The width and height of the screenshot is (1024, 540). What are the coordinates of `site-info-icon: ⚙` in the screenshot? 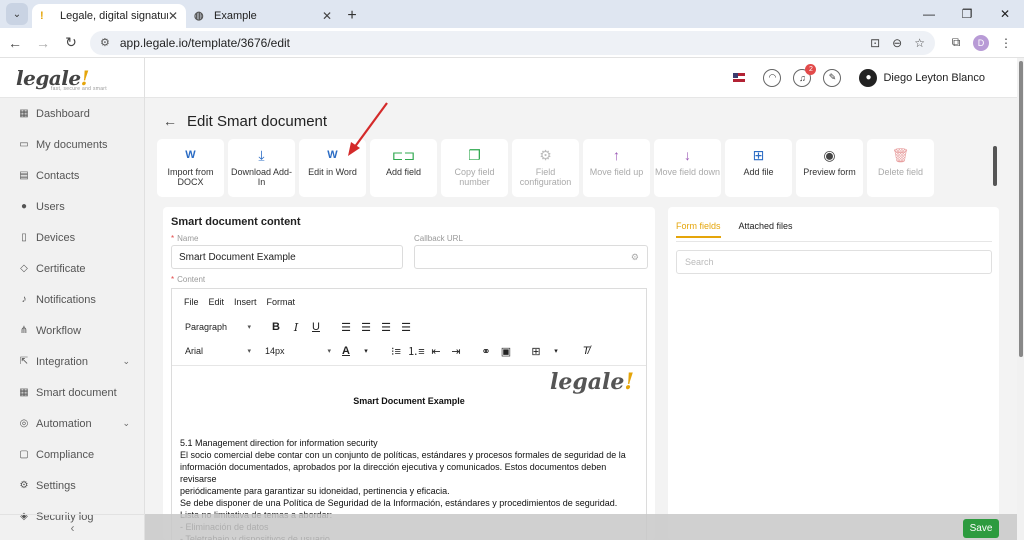 It's located at (105, 42).